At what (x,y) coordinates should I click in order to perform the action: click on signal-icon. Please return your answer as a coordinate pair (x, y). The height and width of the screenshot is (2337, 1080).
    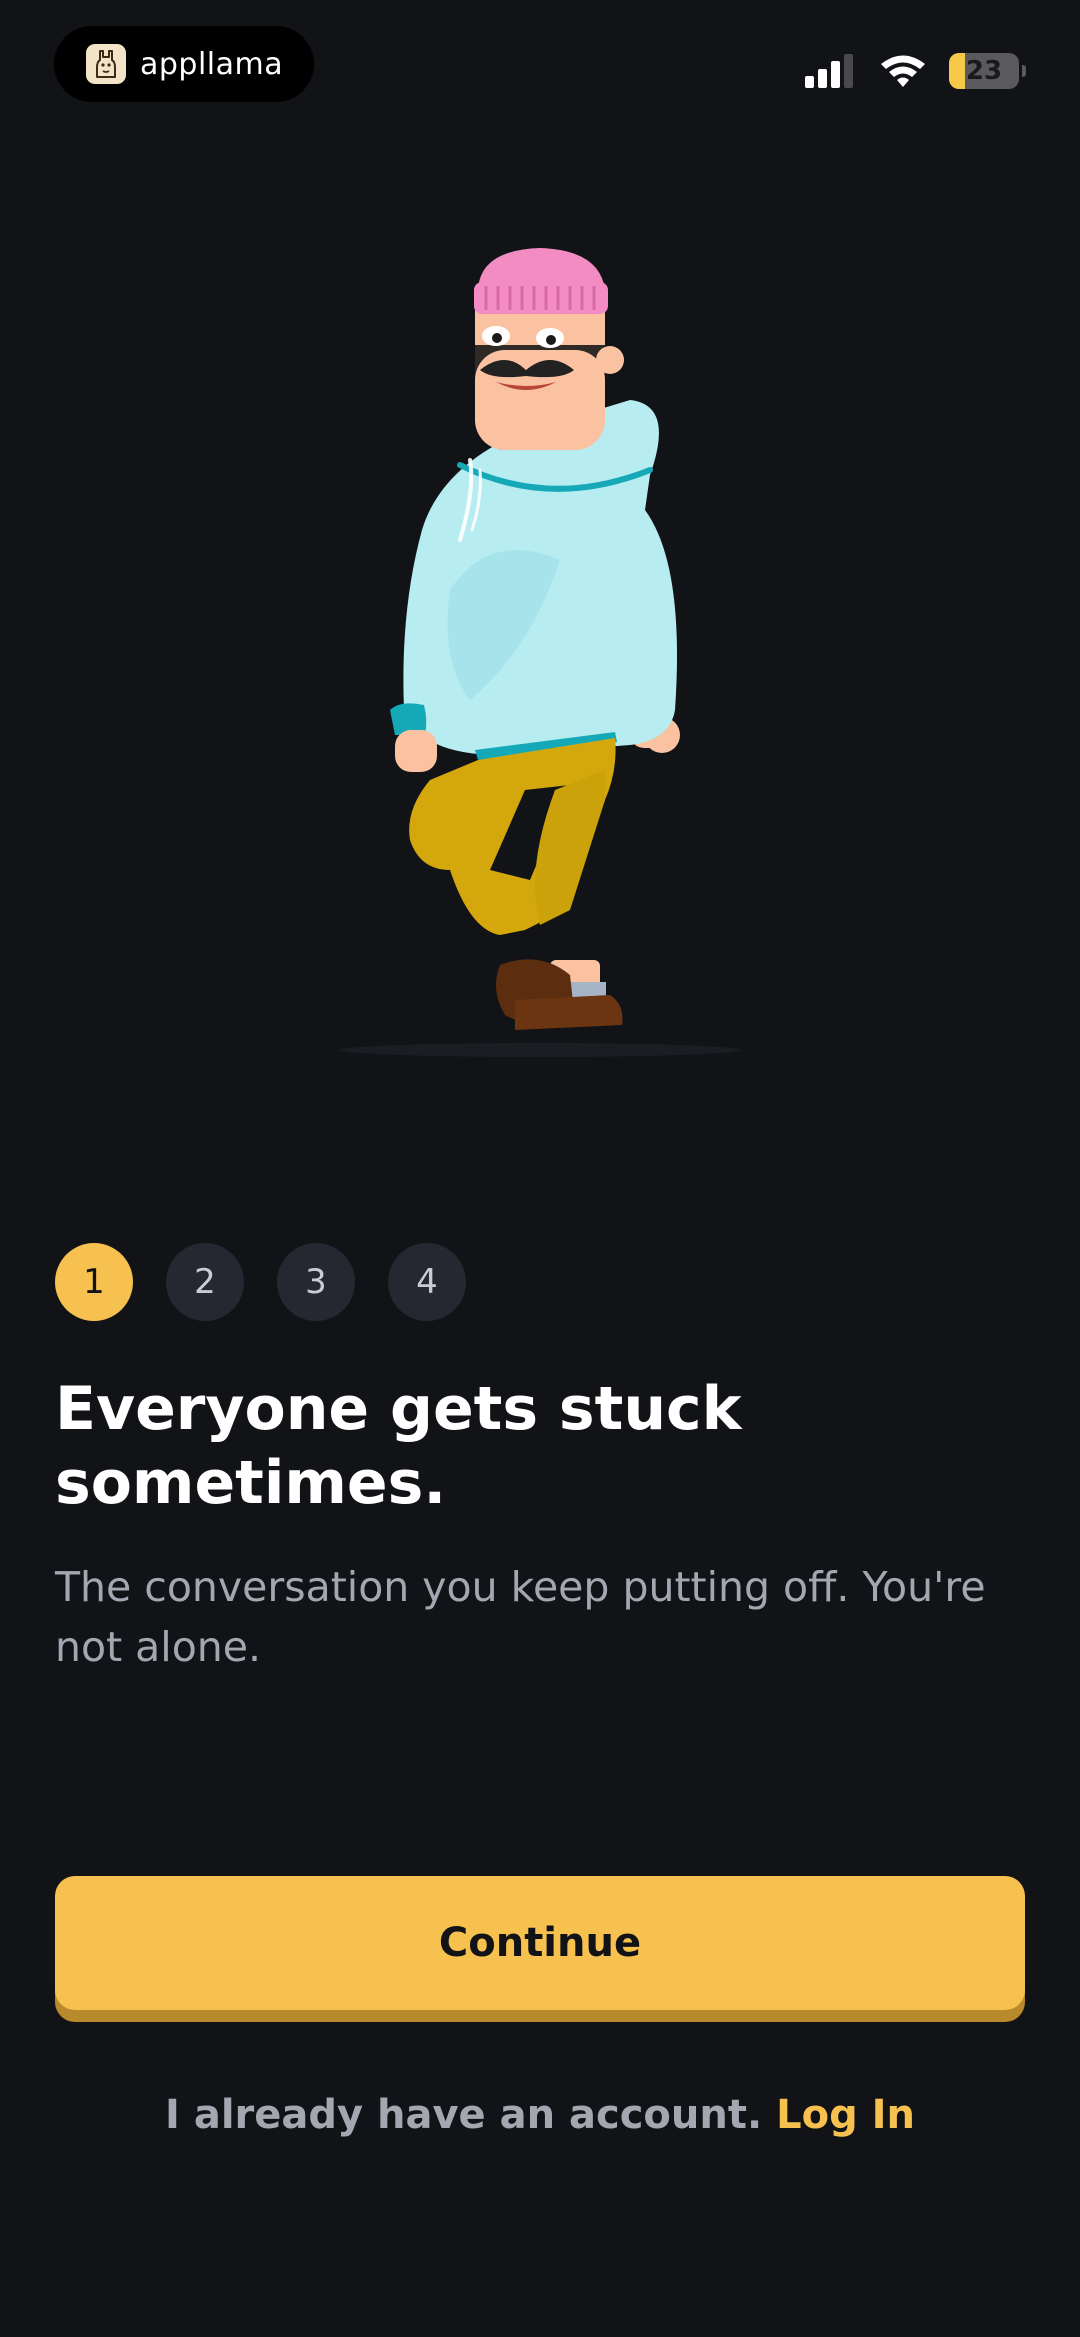
    Looking at the image, I should click on (829, 71).